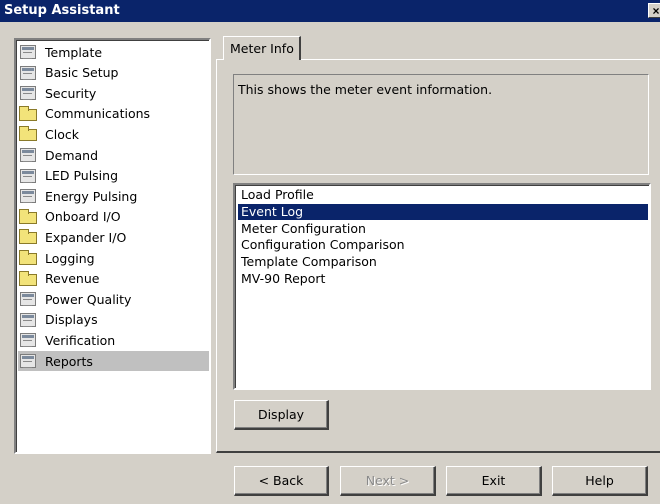 This screenshot has width=660, height=504. What do you see at coordinates (71, 320) in the screenshot?
I see `sidebar-item-label: Displays` at bounding box center [71, 320].